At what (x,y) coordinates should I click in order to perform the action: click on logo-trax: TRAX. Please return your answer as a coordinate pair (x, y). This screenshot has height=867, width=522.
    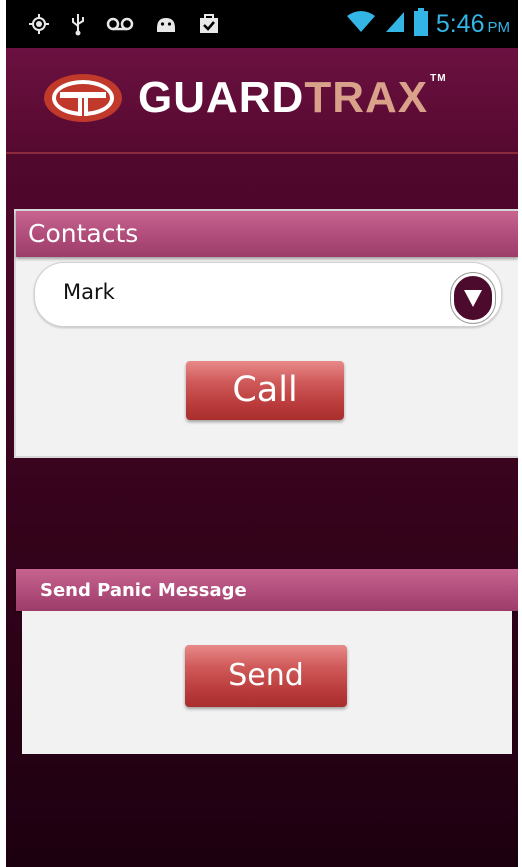
    Looking at the image, I should click on (366, 97).